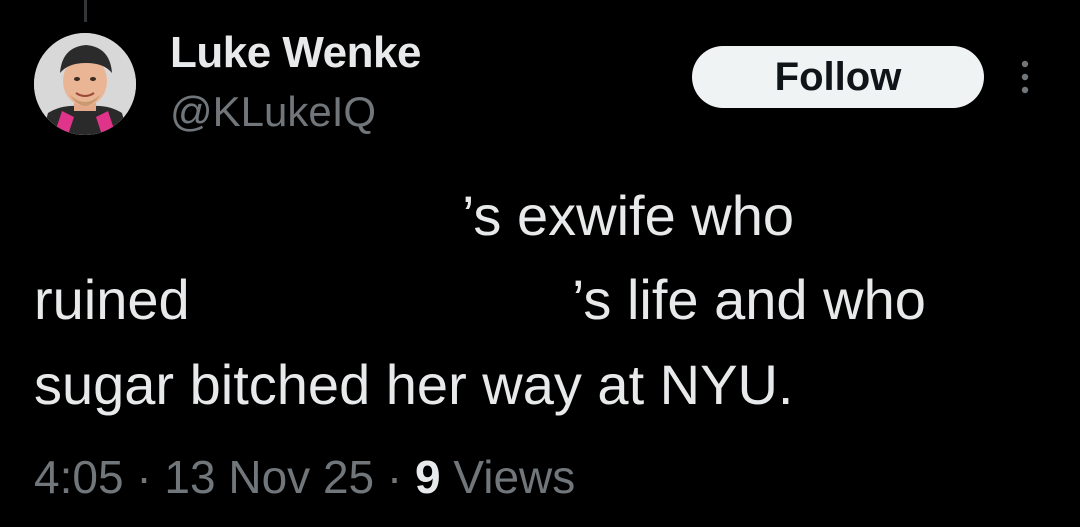  What do you see at coordinates (514, 477) in the screenshot?
I see `views-label: Views` at bounding box center [514, 477].